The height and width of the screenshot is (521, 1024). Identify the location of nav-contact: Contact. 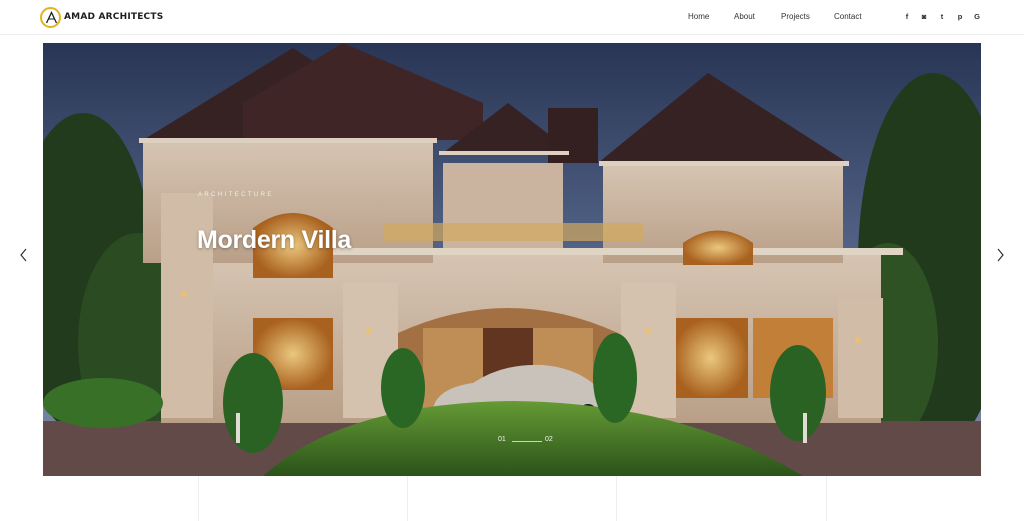
(848, 16).